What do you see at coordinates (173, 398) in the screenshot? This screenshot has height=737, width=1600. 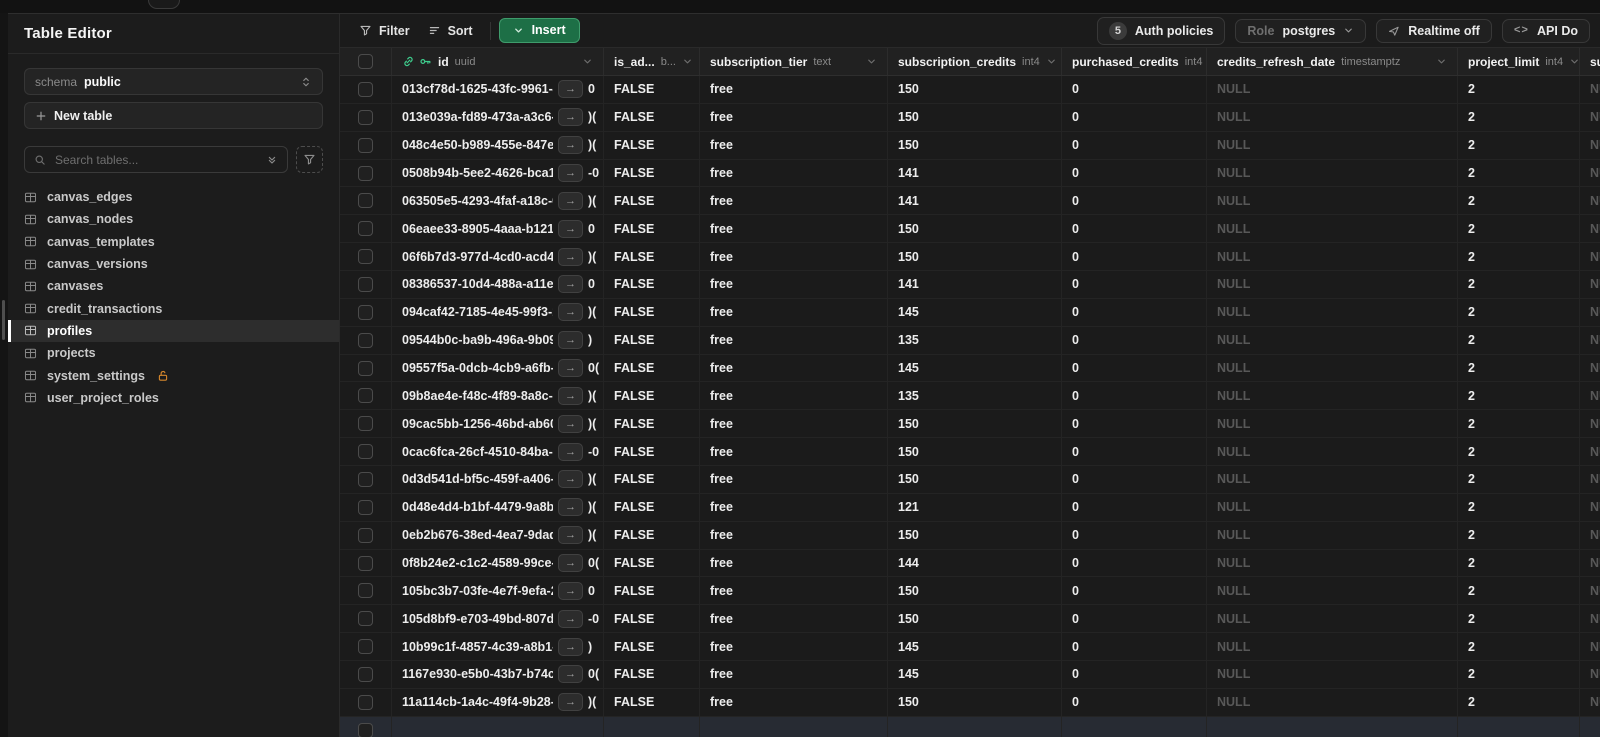 I see `sidebar-item-user_project_roles: user_project_roles` at bounding box center [173, 398].